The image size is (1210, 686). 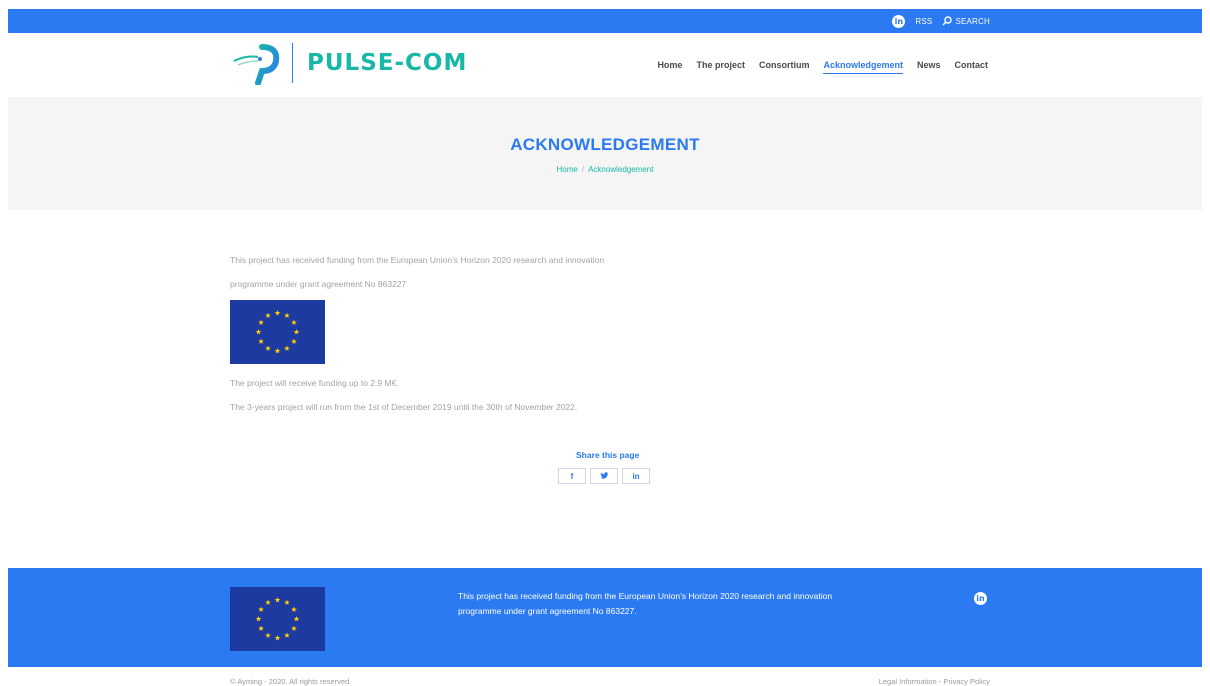 I want to click on nav-item-the-project: The project, so click(x=720, y=67).